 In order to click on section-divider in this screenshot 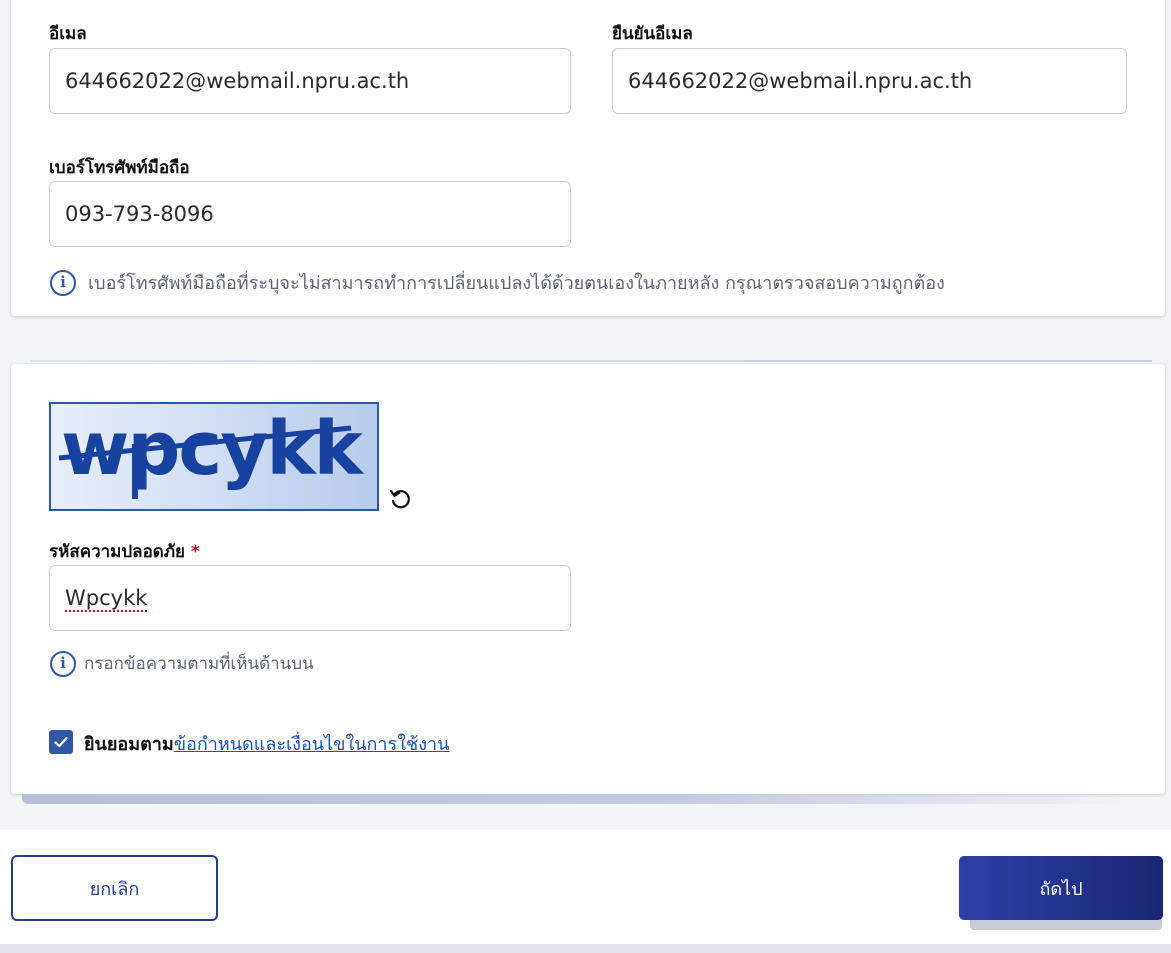, I will do `click(591, 361)`.